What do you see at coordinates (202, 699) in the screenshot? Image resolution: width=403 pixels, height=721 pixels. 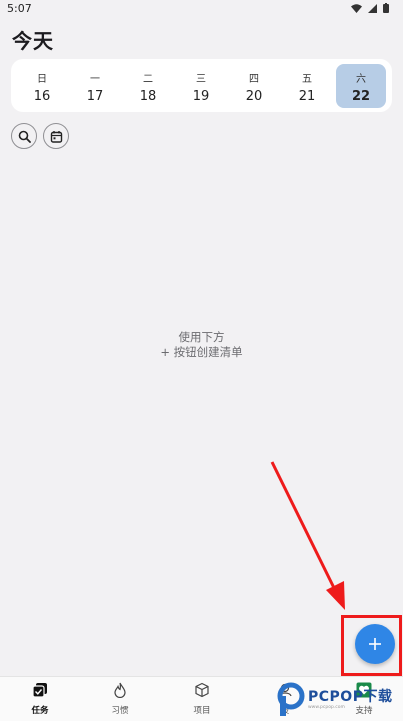 I see `nav-projects: 项目` at bounding box center [202, 699].